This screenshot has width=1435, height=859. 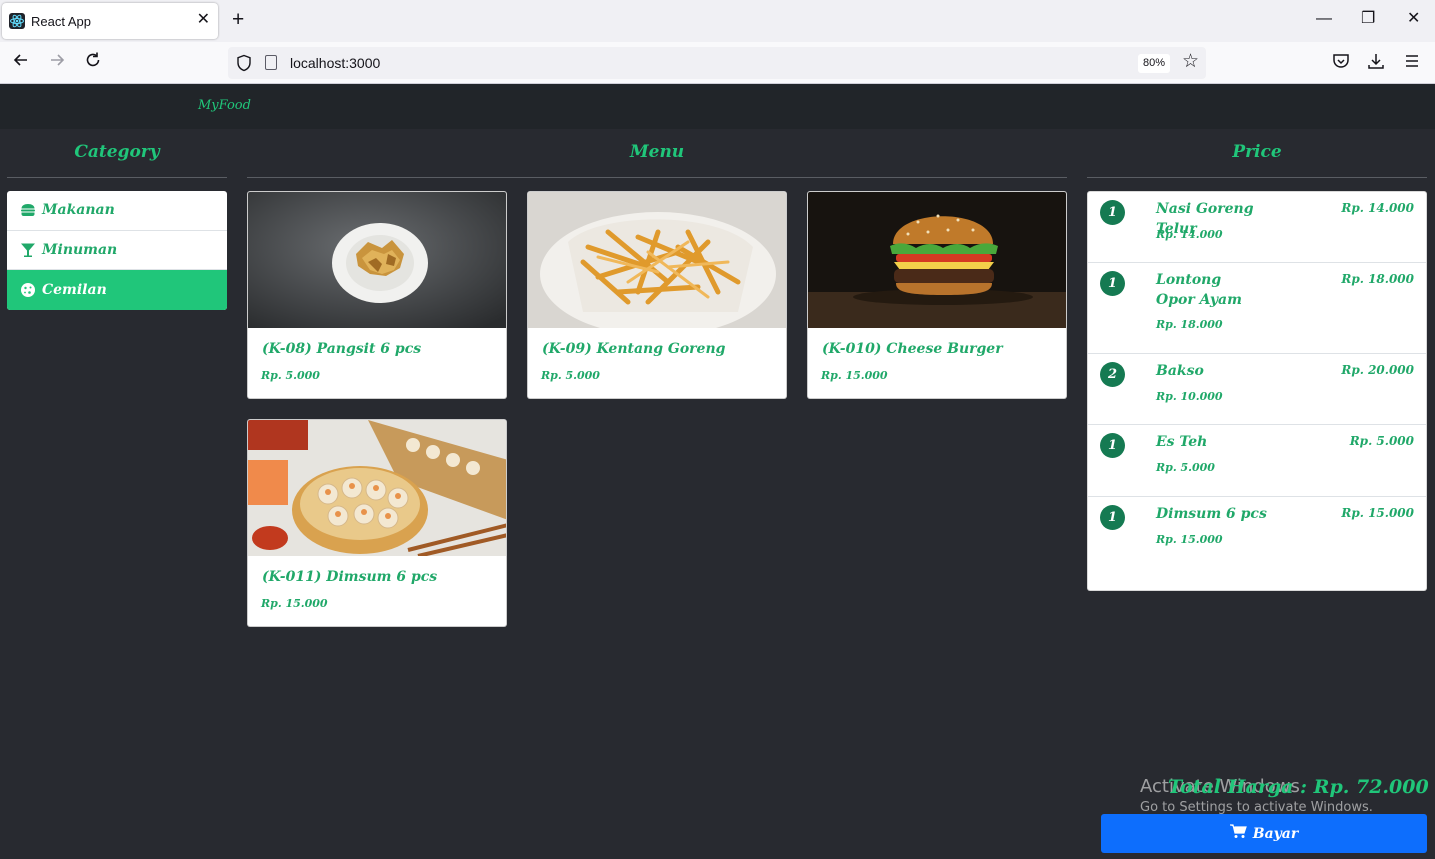 I want to click on minimize-icon: —, so click(x=1324, y=19).